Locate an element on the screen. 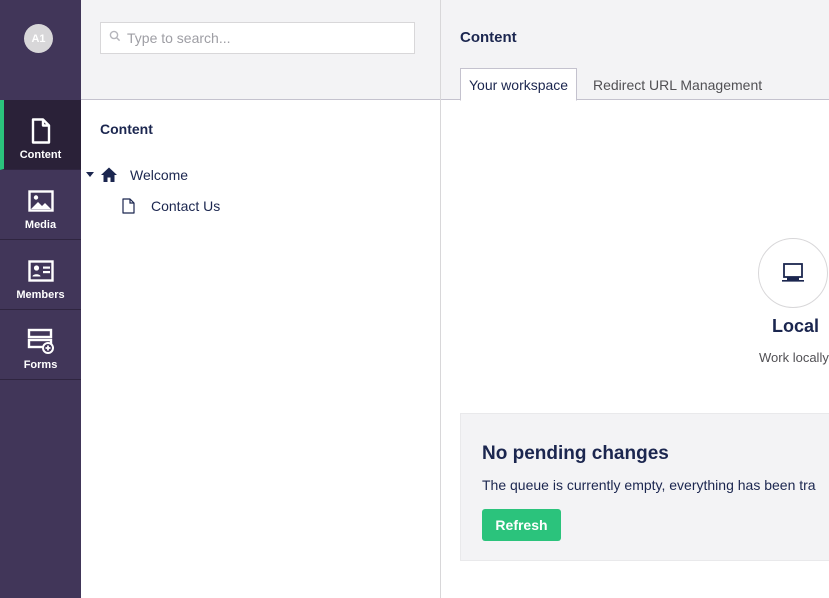 The width and height of the screenshot is (829, 598). section-forms: Forms is located at coordinates (40, 345).